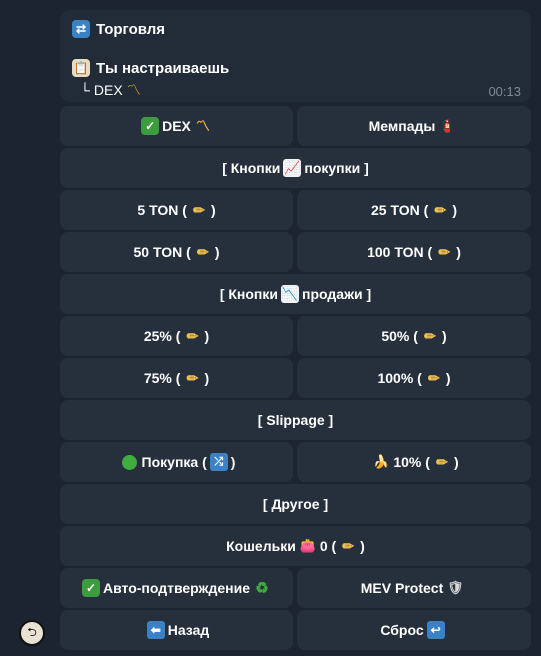 Image resolution: width=541 pixels, height=656 pixels. Describe the element at coordinates (307, 545) in the screenshot. I see `purse-icon: 👛` at that location.